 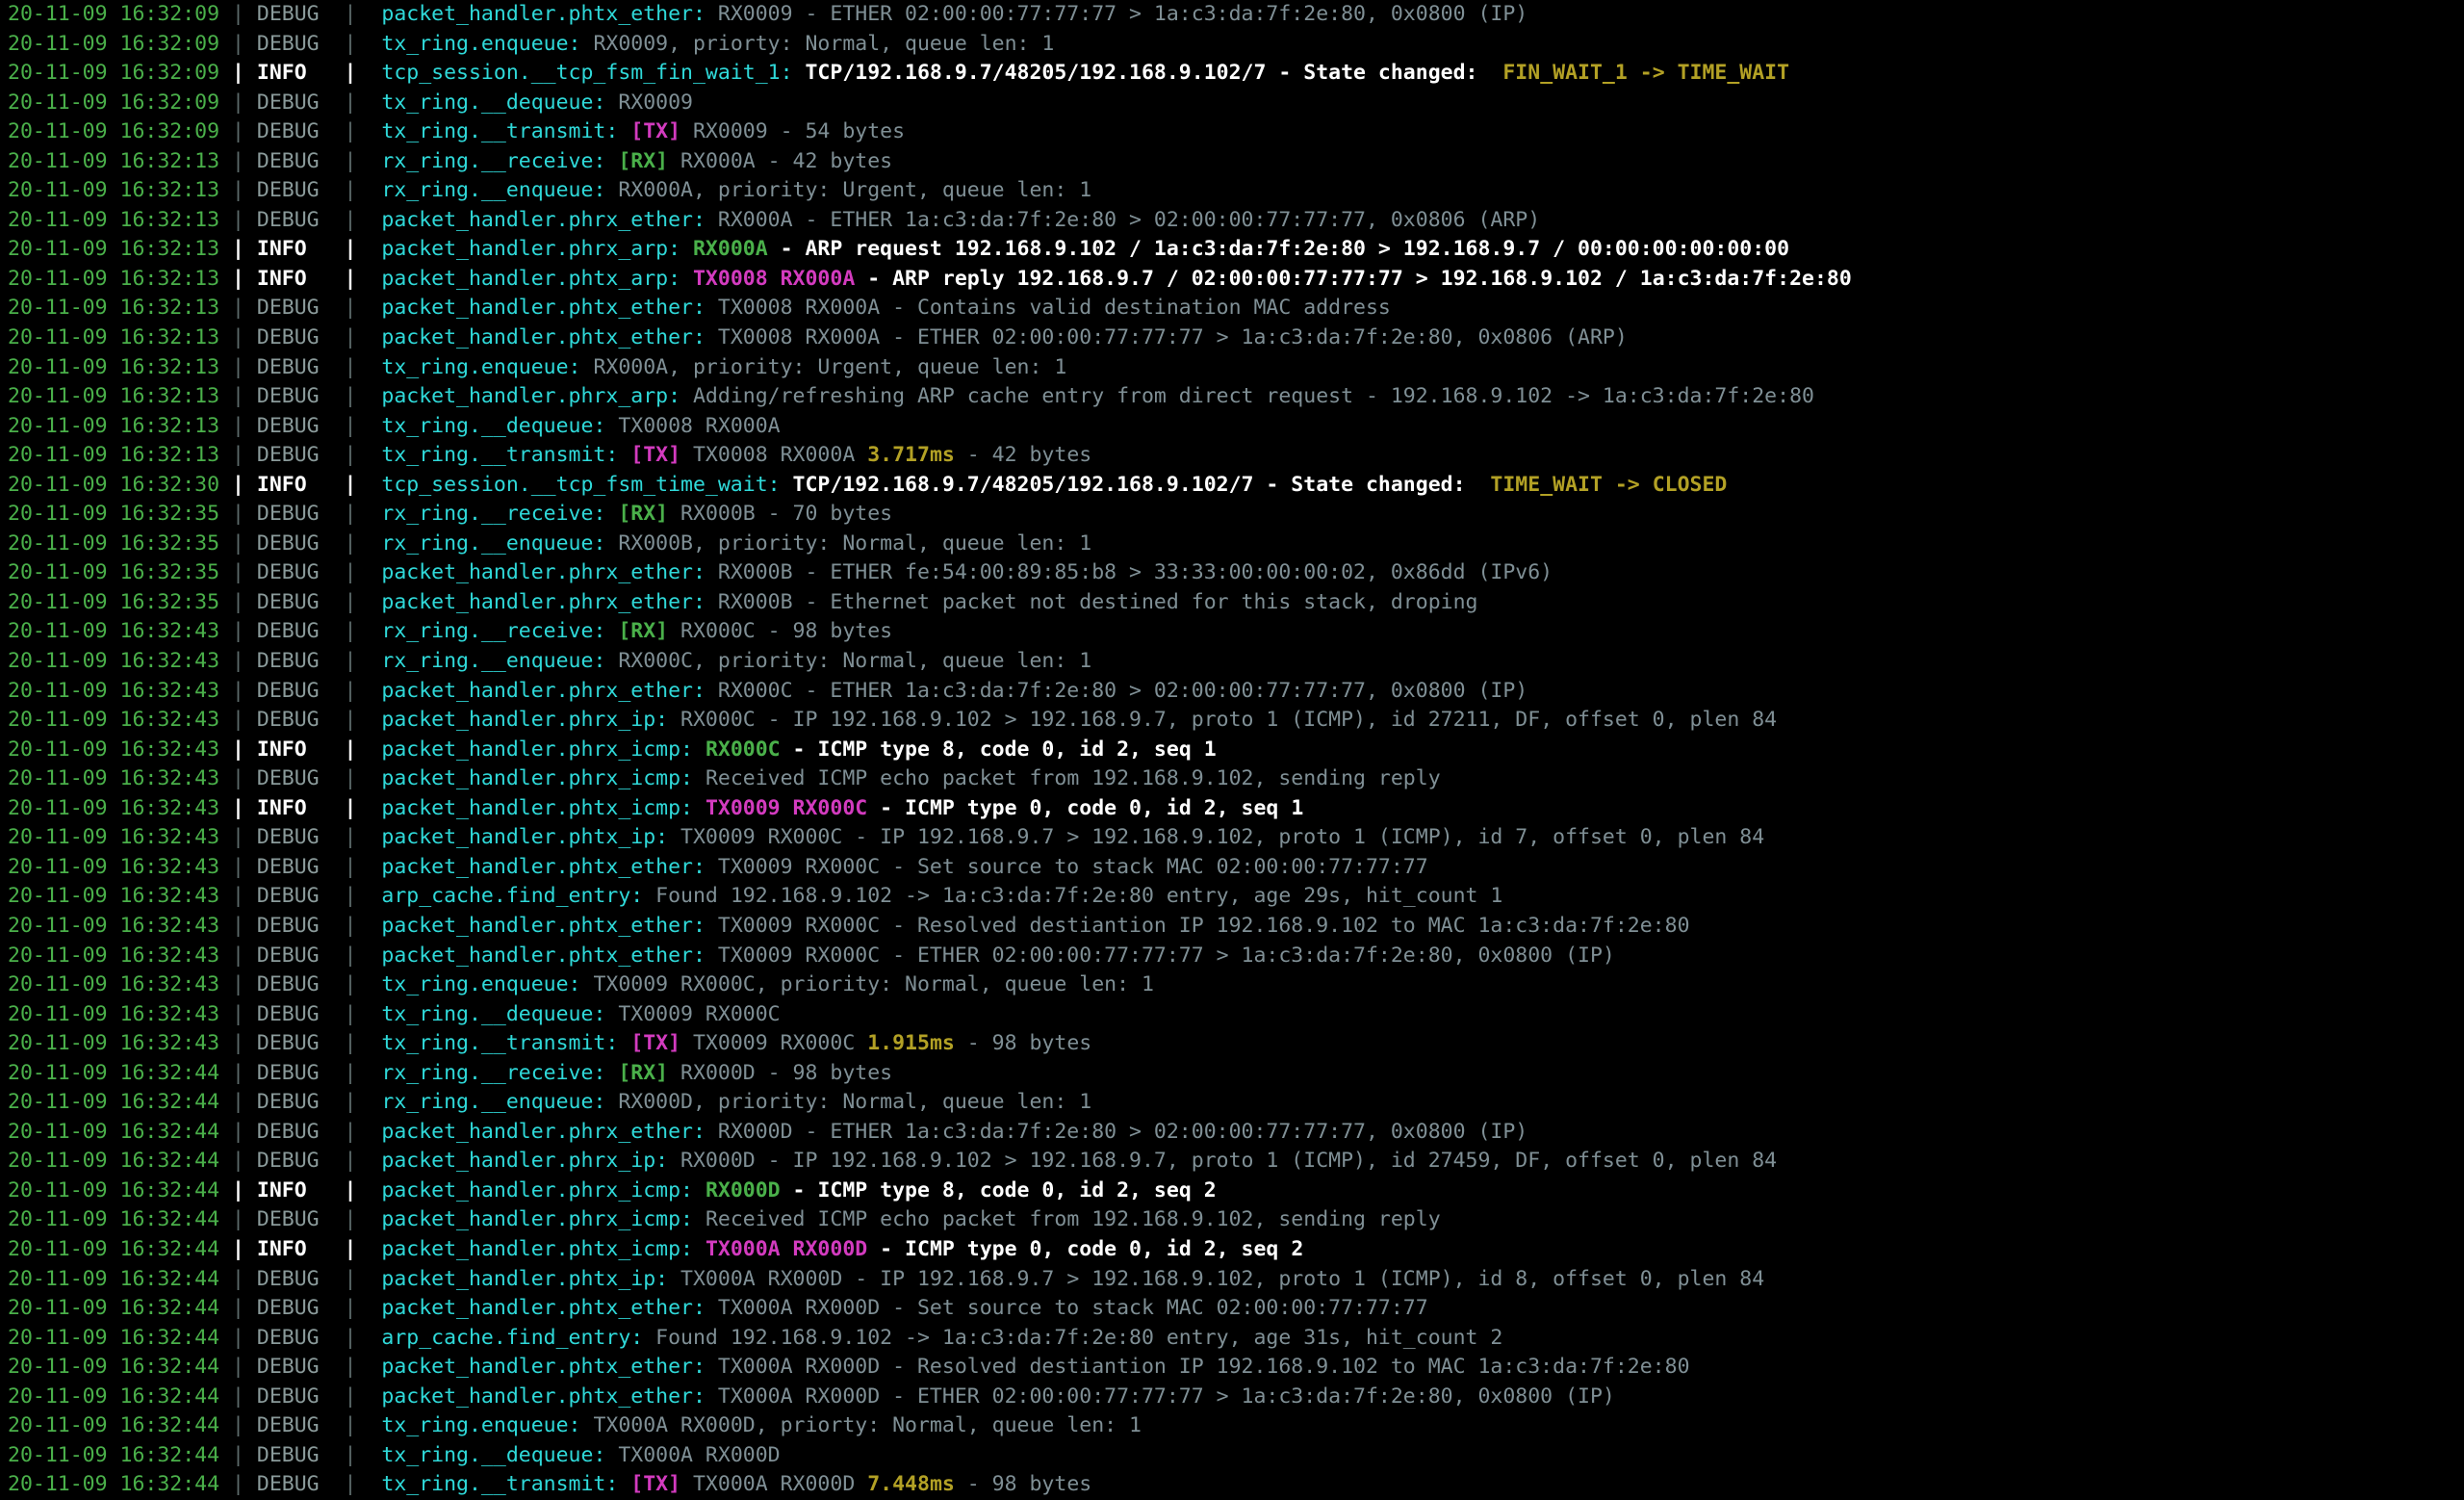 I want to click on log-module: tcp_session.__tcp_fsm_time_wait, so click(x=574, y=484).